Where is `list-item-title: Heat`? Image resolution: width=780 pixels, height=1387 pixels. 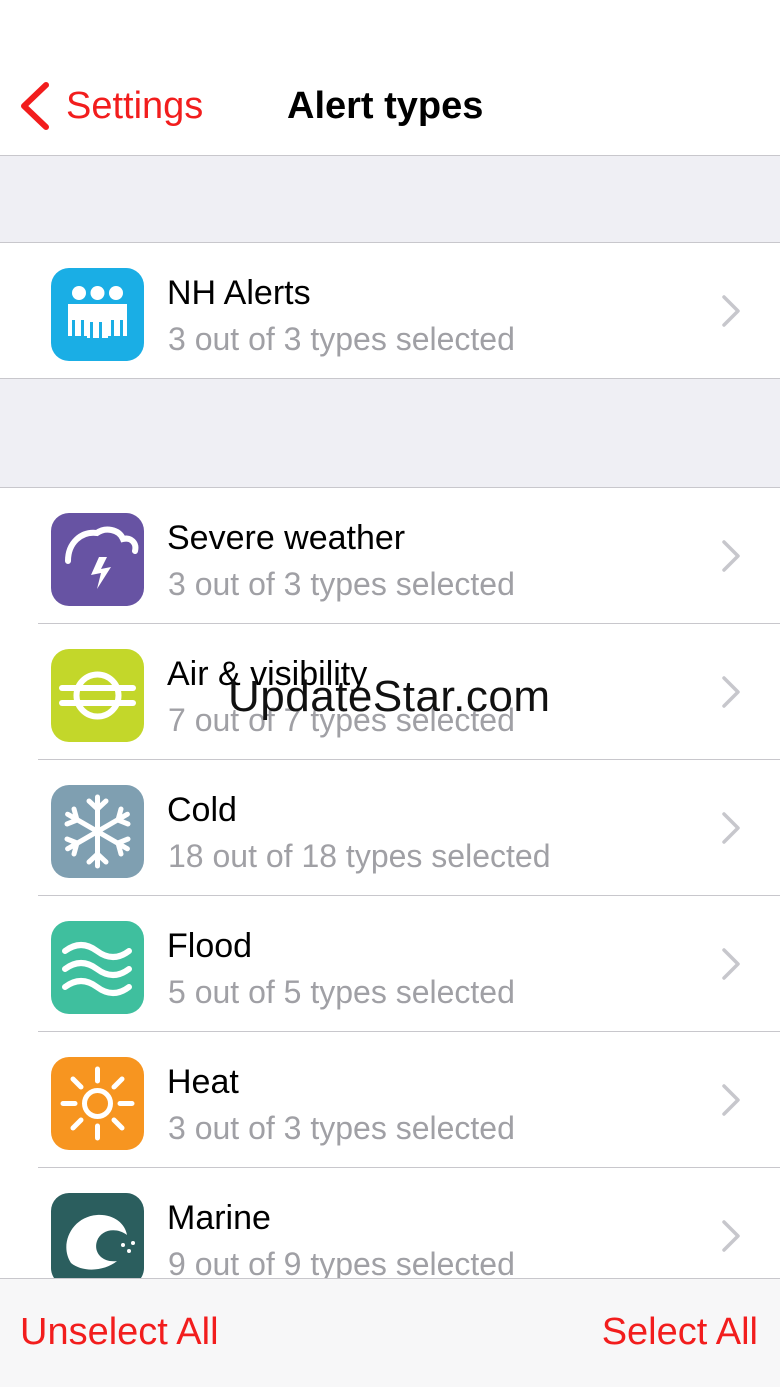 list-item-title: Heat is located at coordinates (203, 1082).